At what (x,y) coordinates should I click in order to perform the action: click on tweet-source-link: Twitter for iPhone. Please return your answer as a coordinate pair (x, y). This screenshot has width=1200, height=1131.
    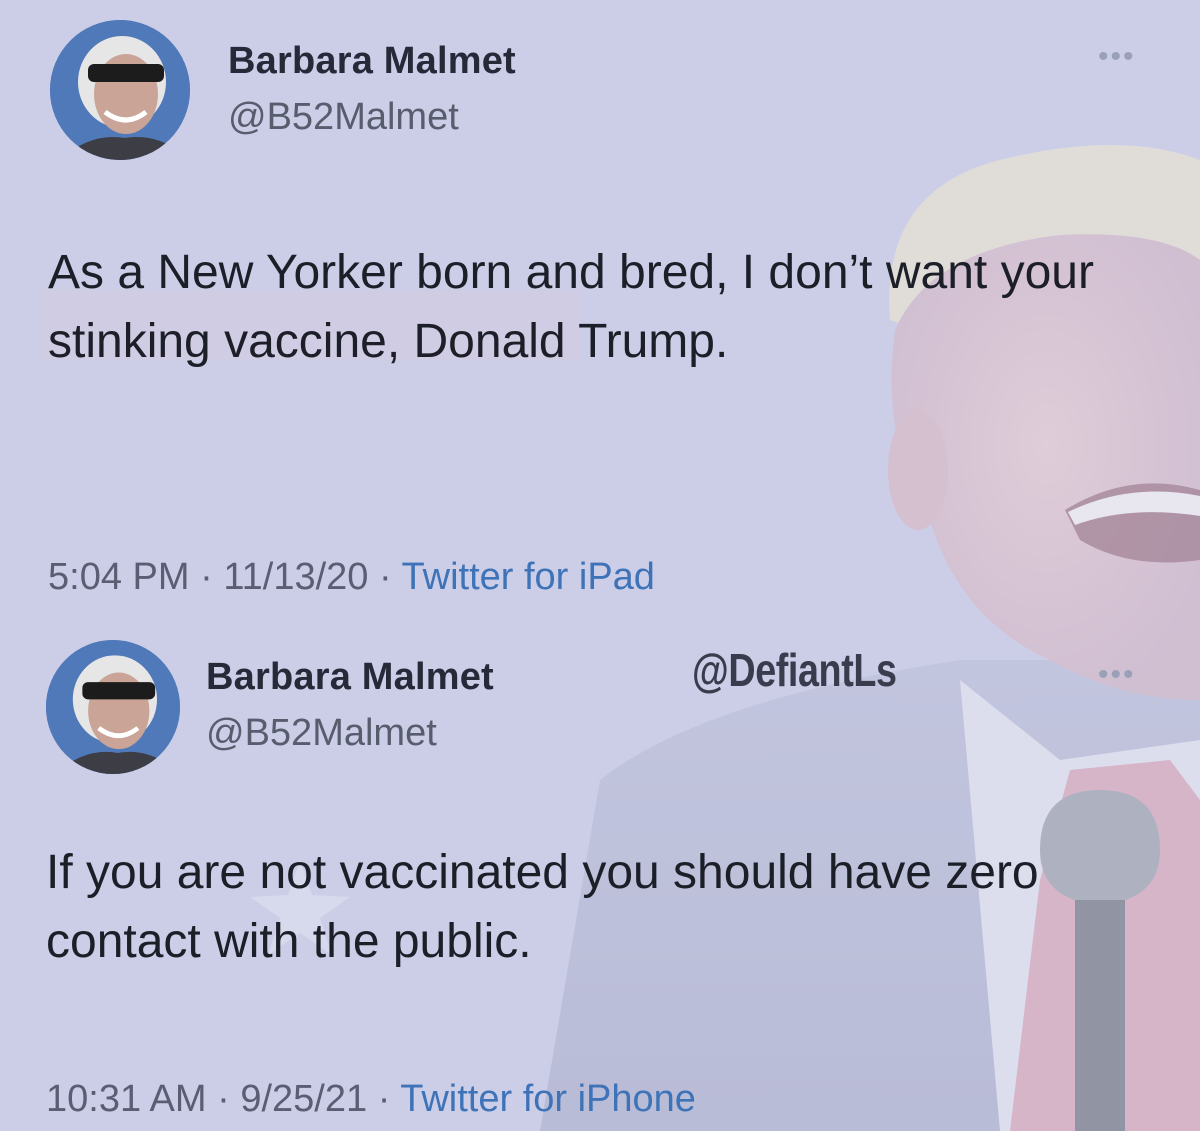
    Looking at the image, I should click on (548, 1099).